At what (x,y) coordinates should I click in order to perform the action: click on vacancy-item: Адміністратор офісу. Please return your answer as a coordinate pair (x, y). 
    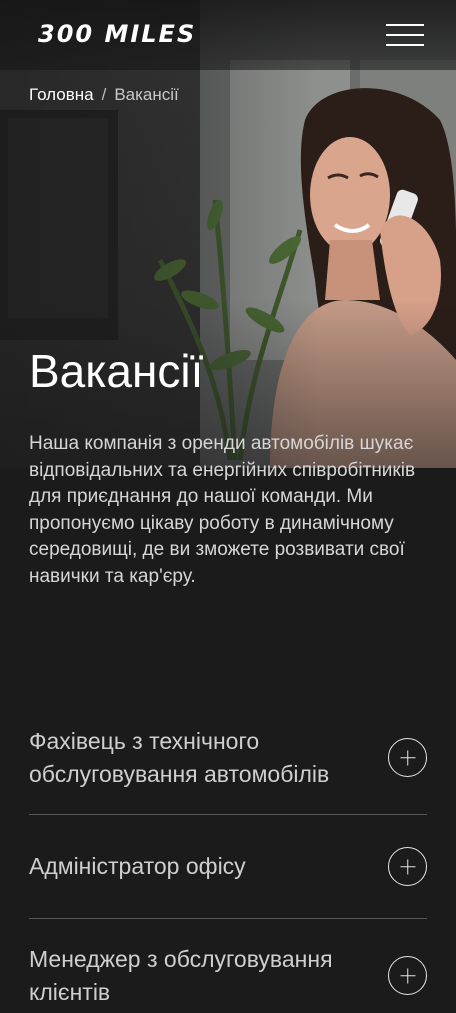
    Looking at the image, I should click on (228, 868).